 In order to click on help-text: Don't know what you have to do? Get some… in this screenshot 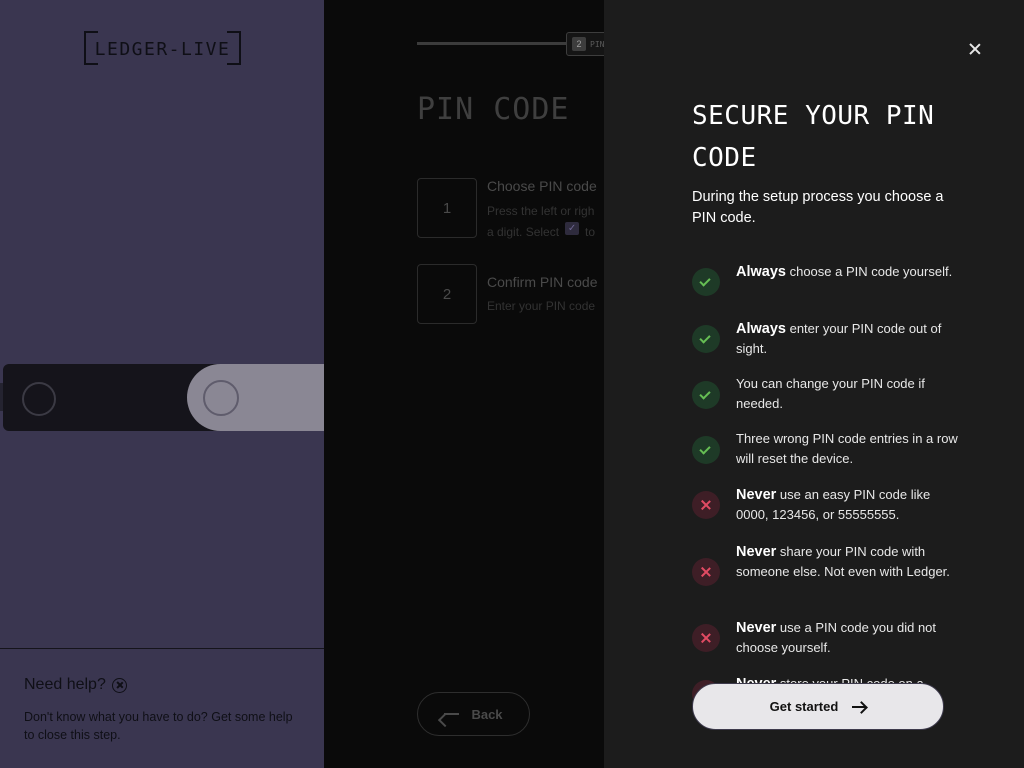, I will do `click(158, 726)`.